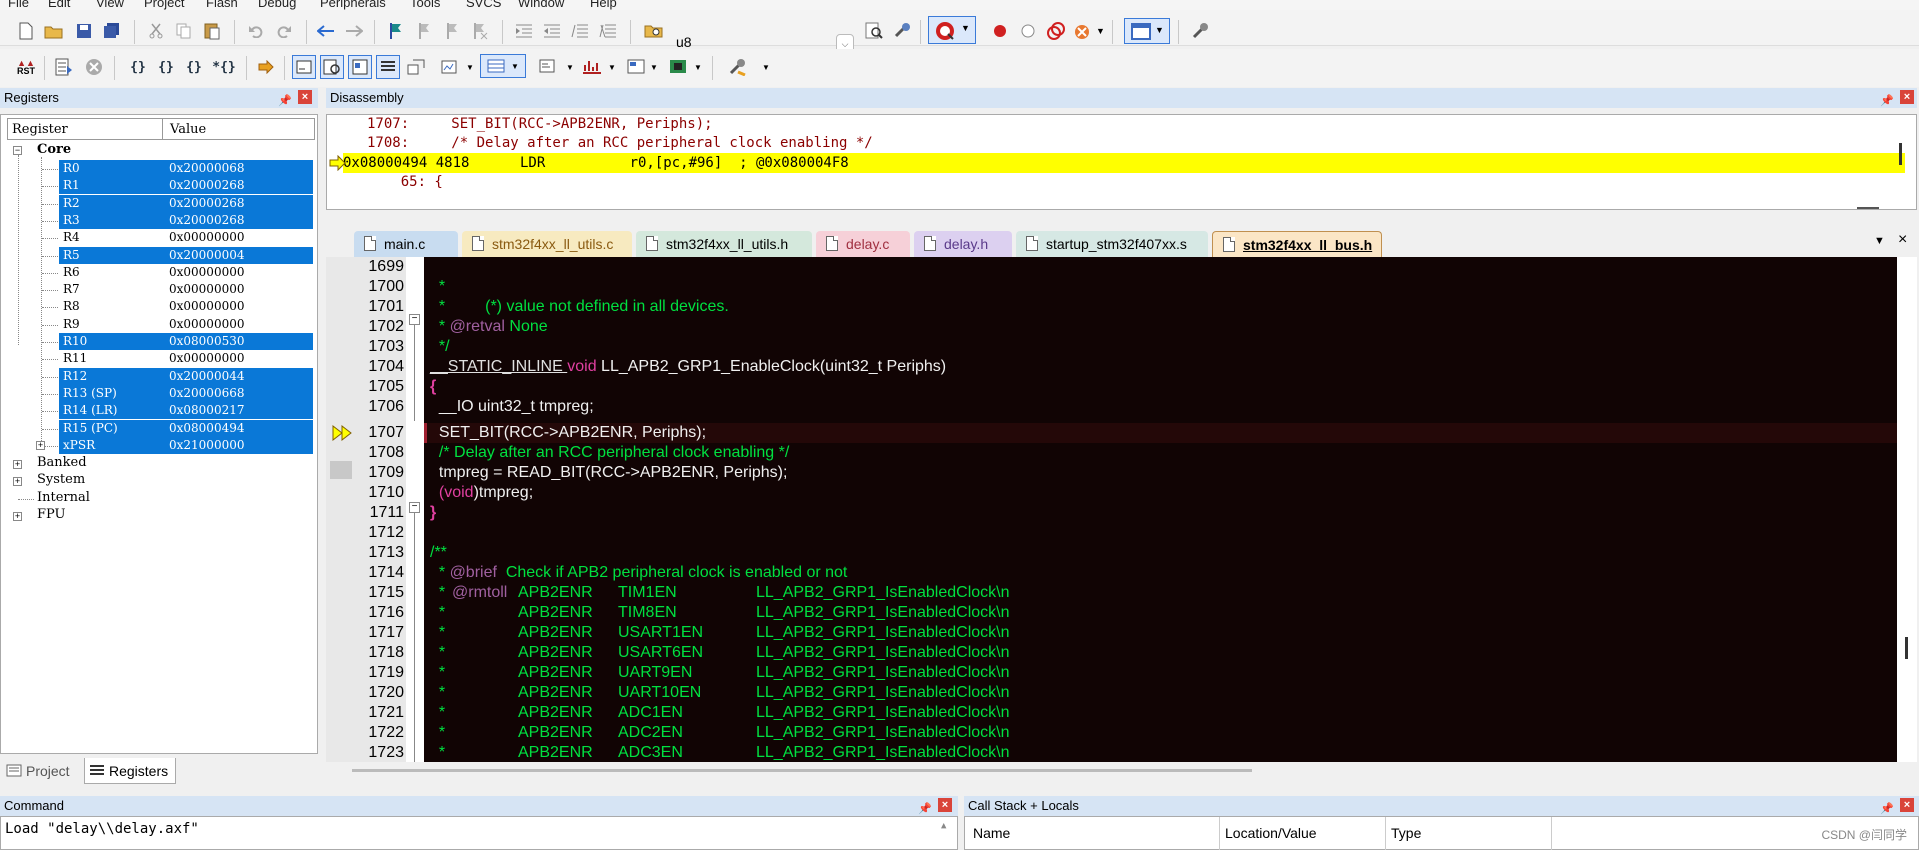 The height and width of the screenshot is (850, 1919). Describe the element at coordinates (206, 428) in the screenshot. I see `register-value: 0x08000494` at that location.